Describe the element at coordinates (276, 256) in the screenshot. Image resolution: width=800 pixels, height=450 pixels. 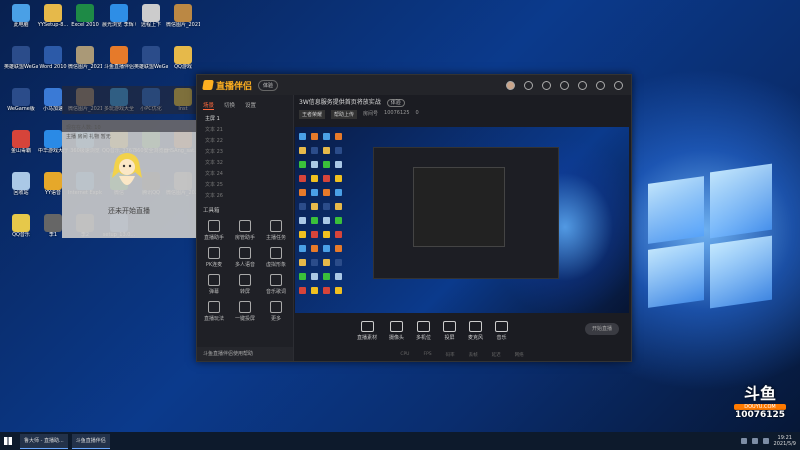
I see `tool-item: 虚拟形象` at that location.